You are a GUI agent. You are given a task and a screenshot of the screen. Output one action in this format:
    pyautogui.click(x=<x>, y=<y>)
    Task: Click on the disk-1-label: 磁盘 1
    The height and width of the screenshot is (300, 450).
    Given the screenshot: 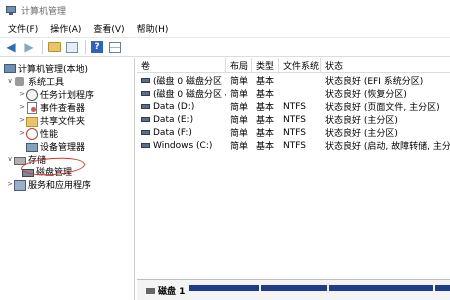 What is the action you would take?
    pyautogui.click(x=165, y=290)
    